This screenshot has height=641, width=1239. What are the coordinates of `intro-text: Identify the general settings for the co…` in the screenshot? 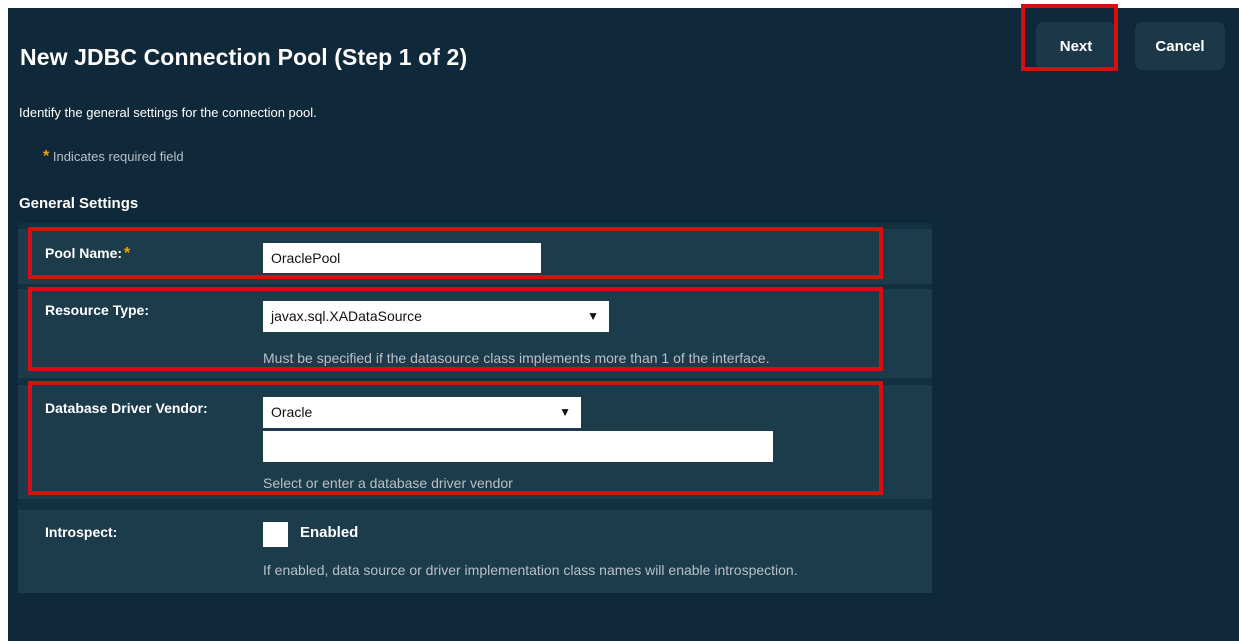 It's located at (168, 112).